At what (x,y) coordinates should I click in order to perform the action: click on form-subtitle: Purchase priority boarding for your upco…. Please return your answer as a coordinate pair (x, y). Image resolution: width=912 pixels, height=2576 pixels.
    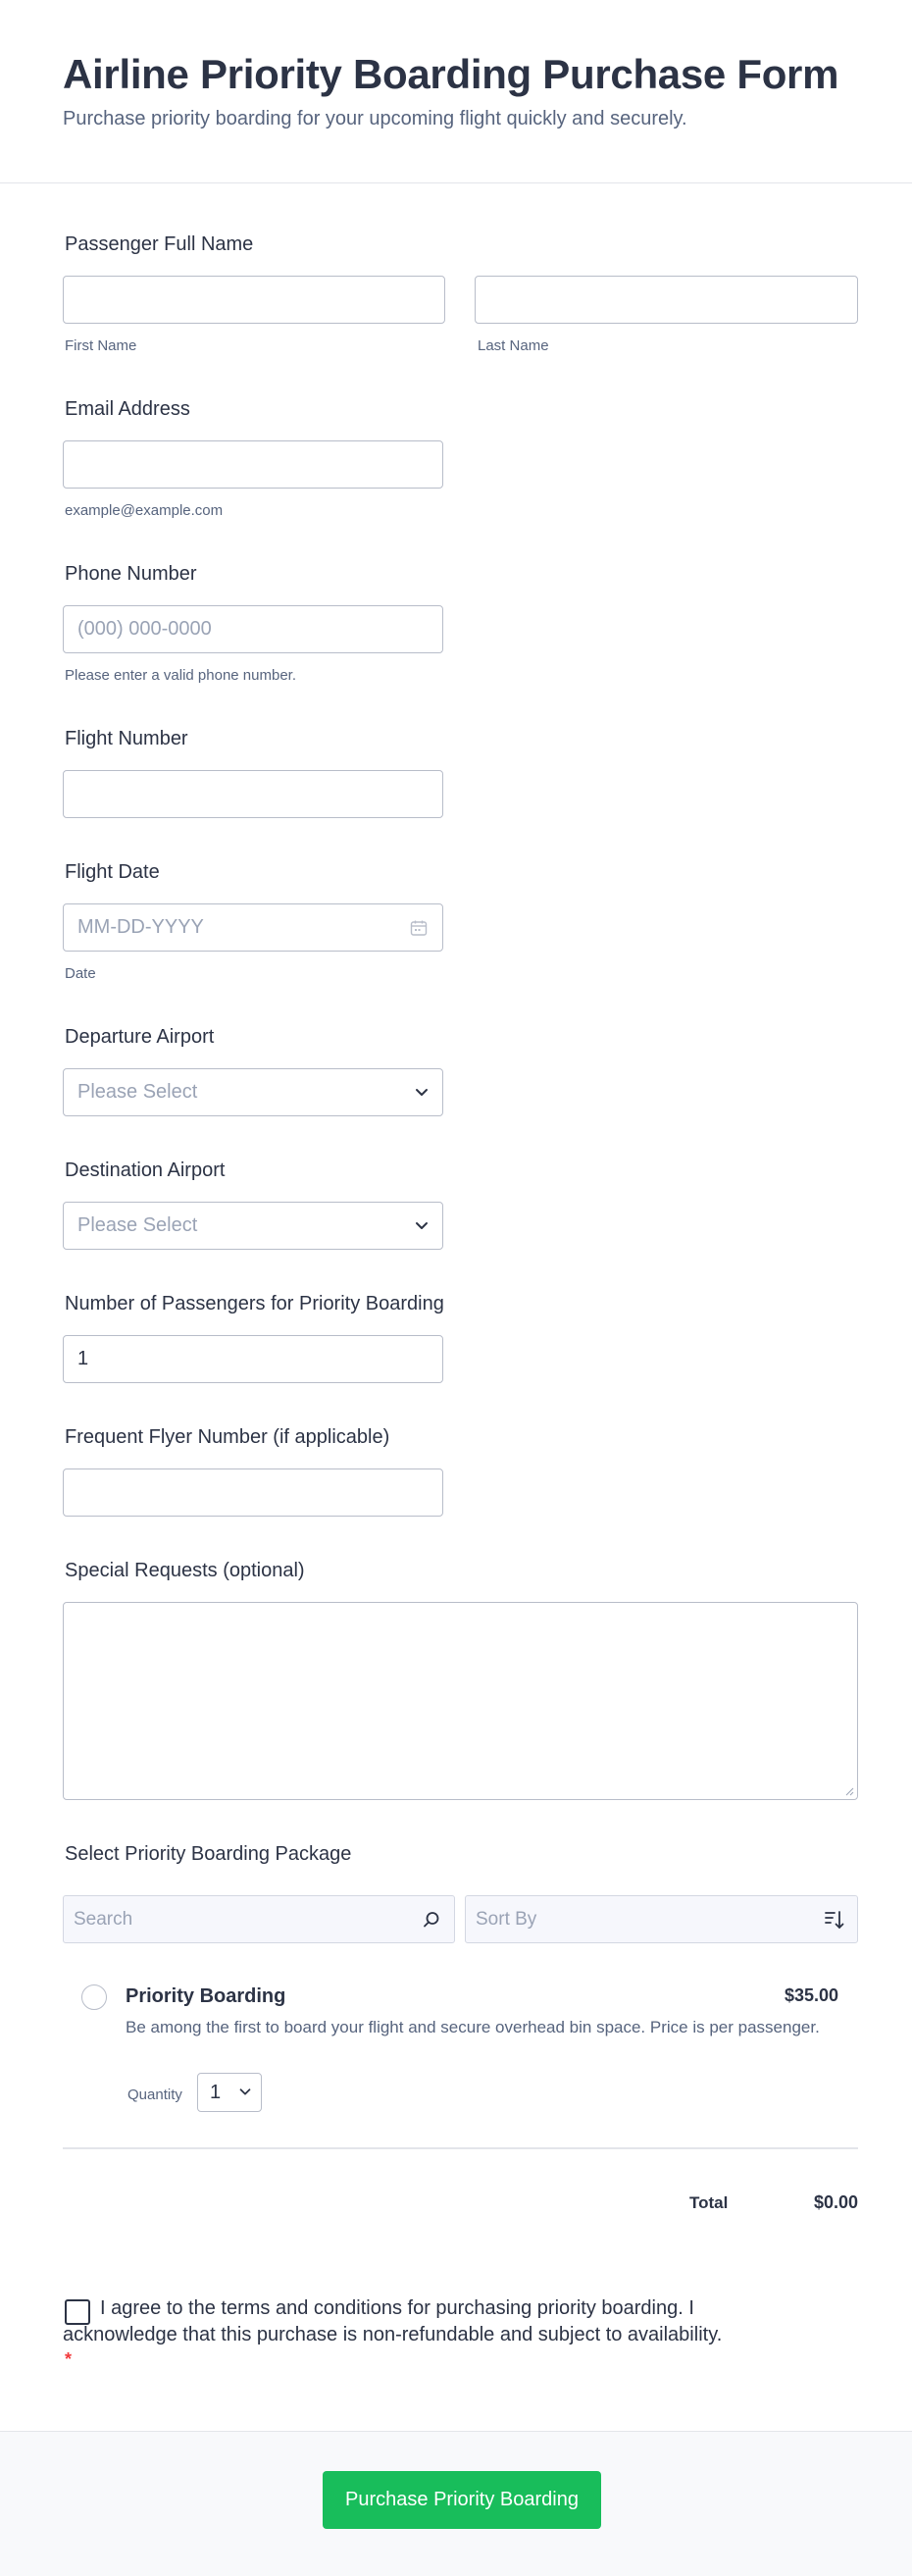
    Looking at the image, I should click on (375, 118).